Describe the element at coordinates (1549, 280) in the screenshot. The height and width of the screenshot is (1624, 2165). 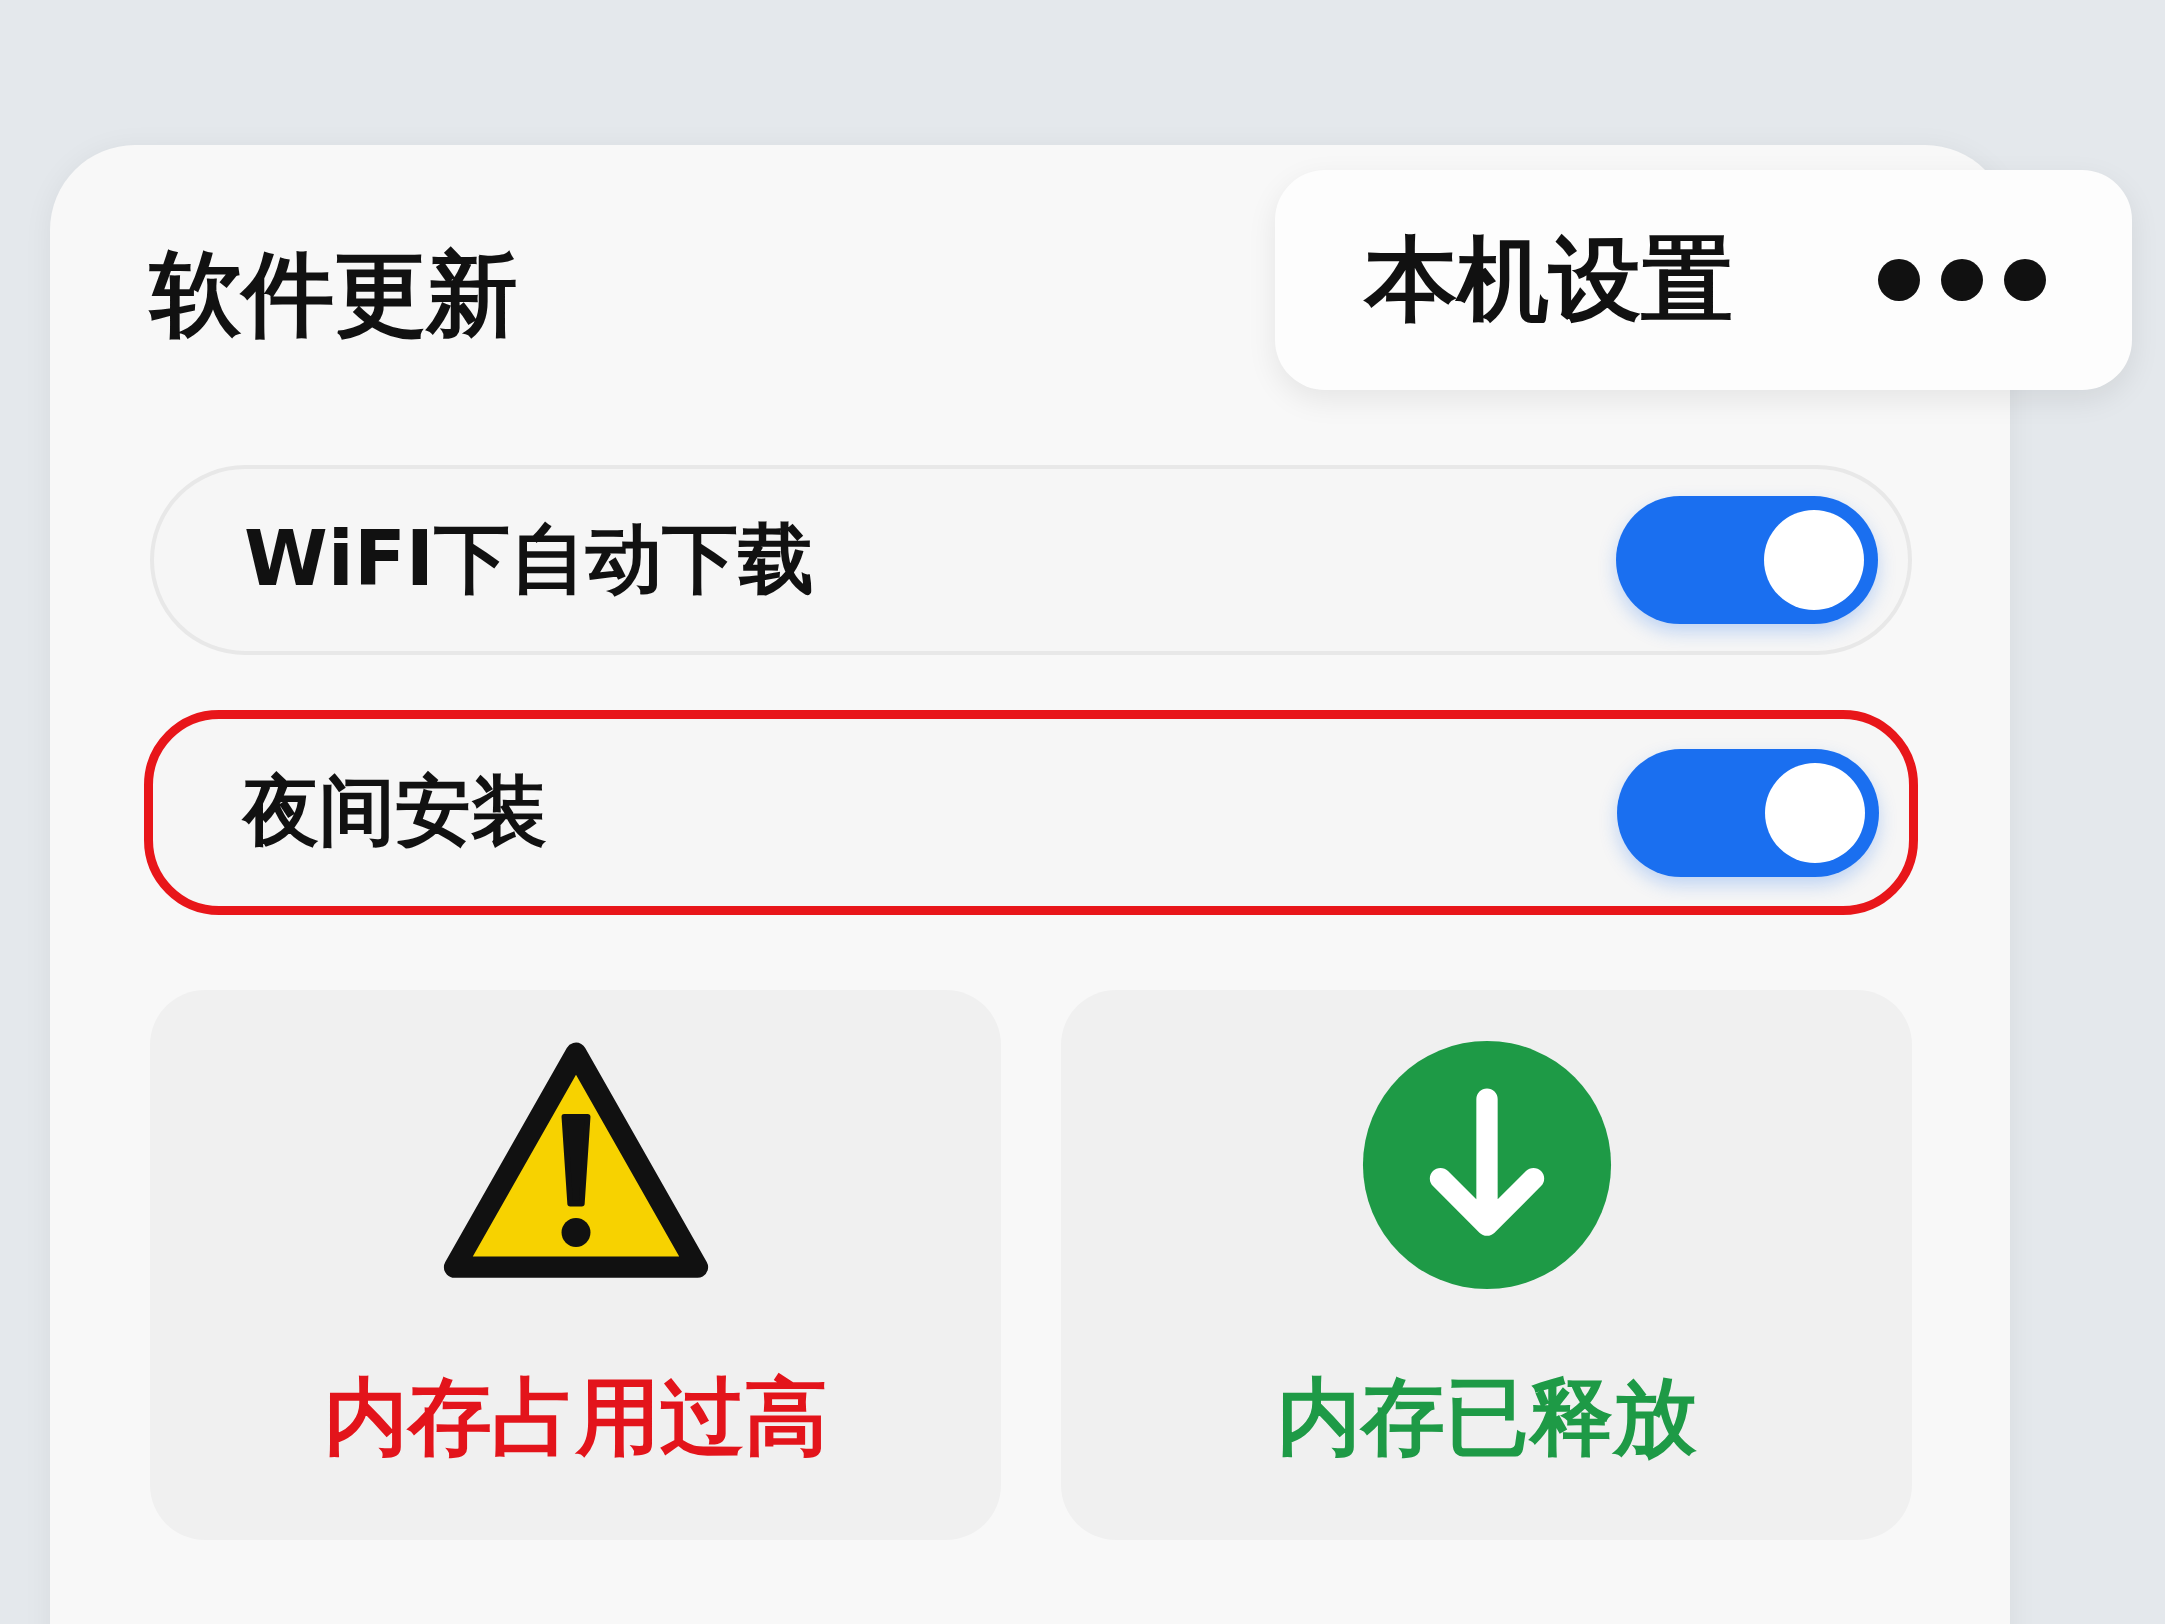
I see `popup-title: 本机设置` at that location.